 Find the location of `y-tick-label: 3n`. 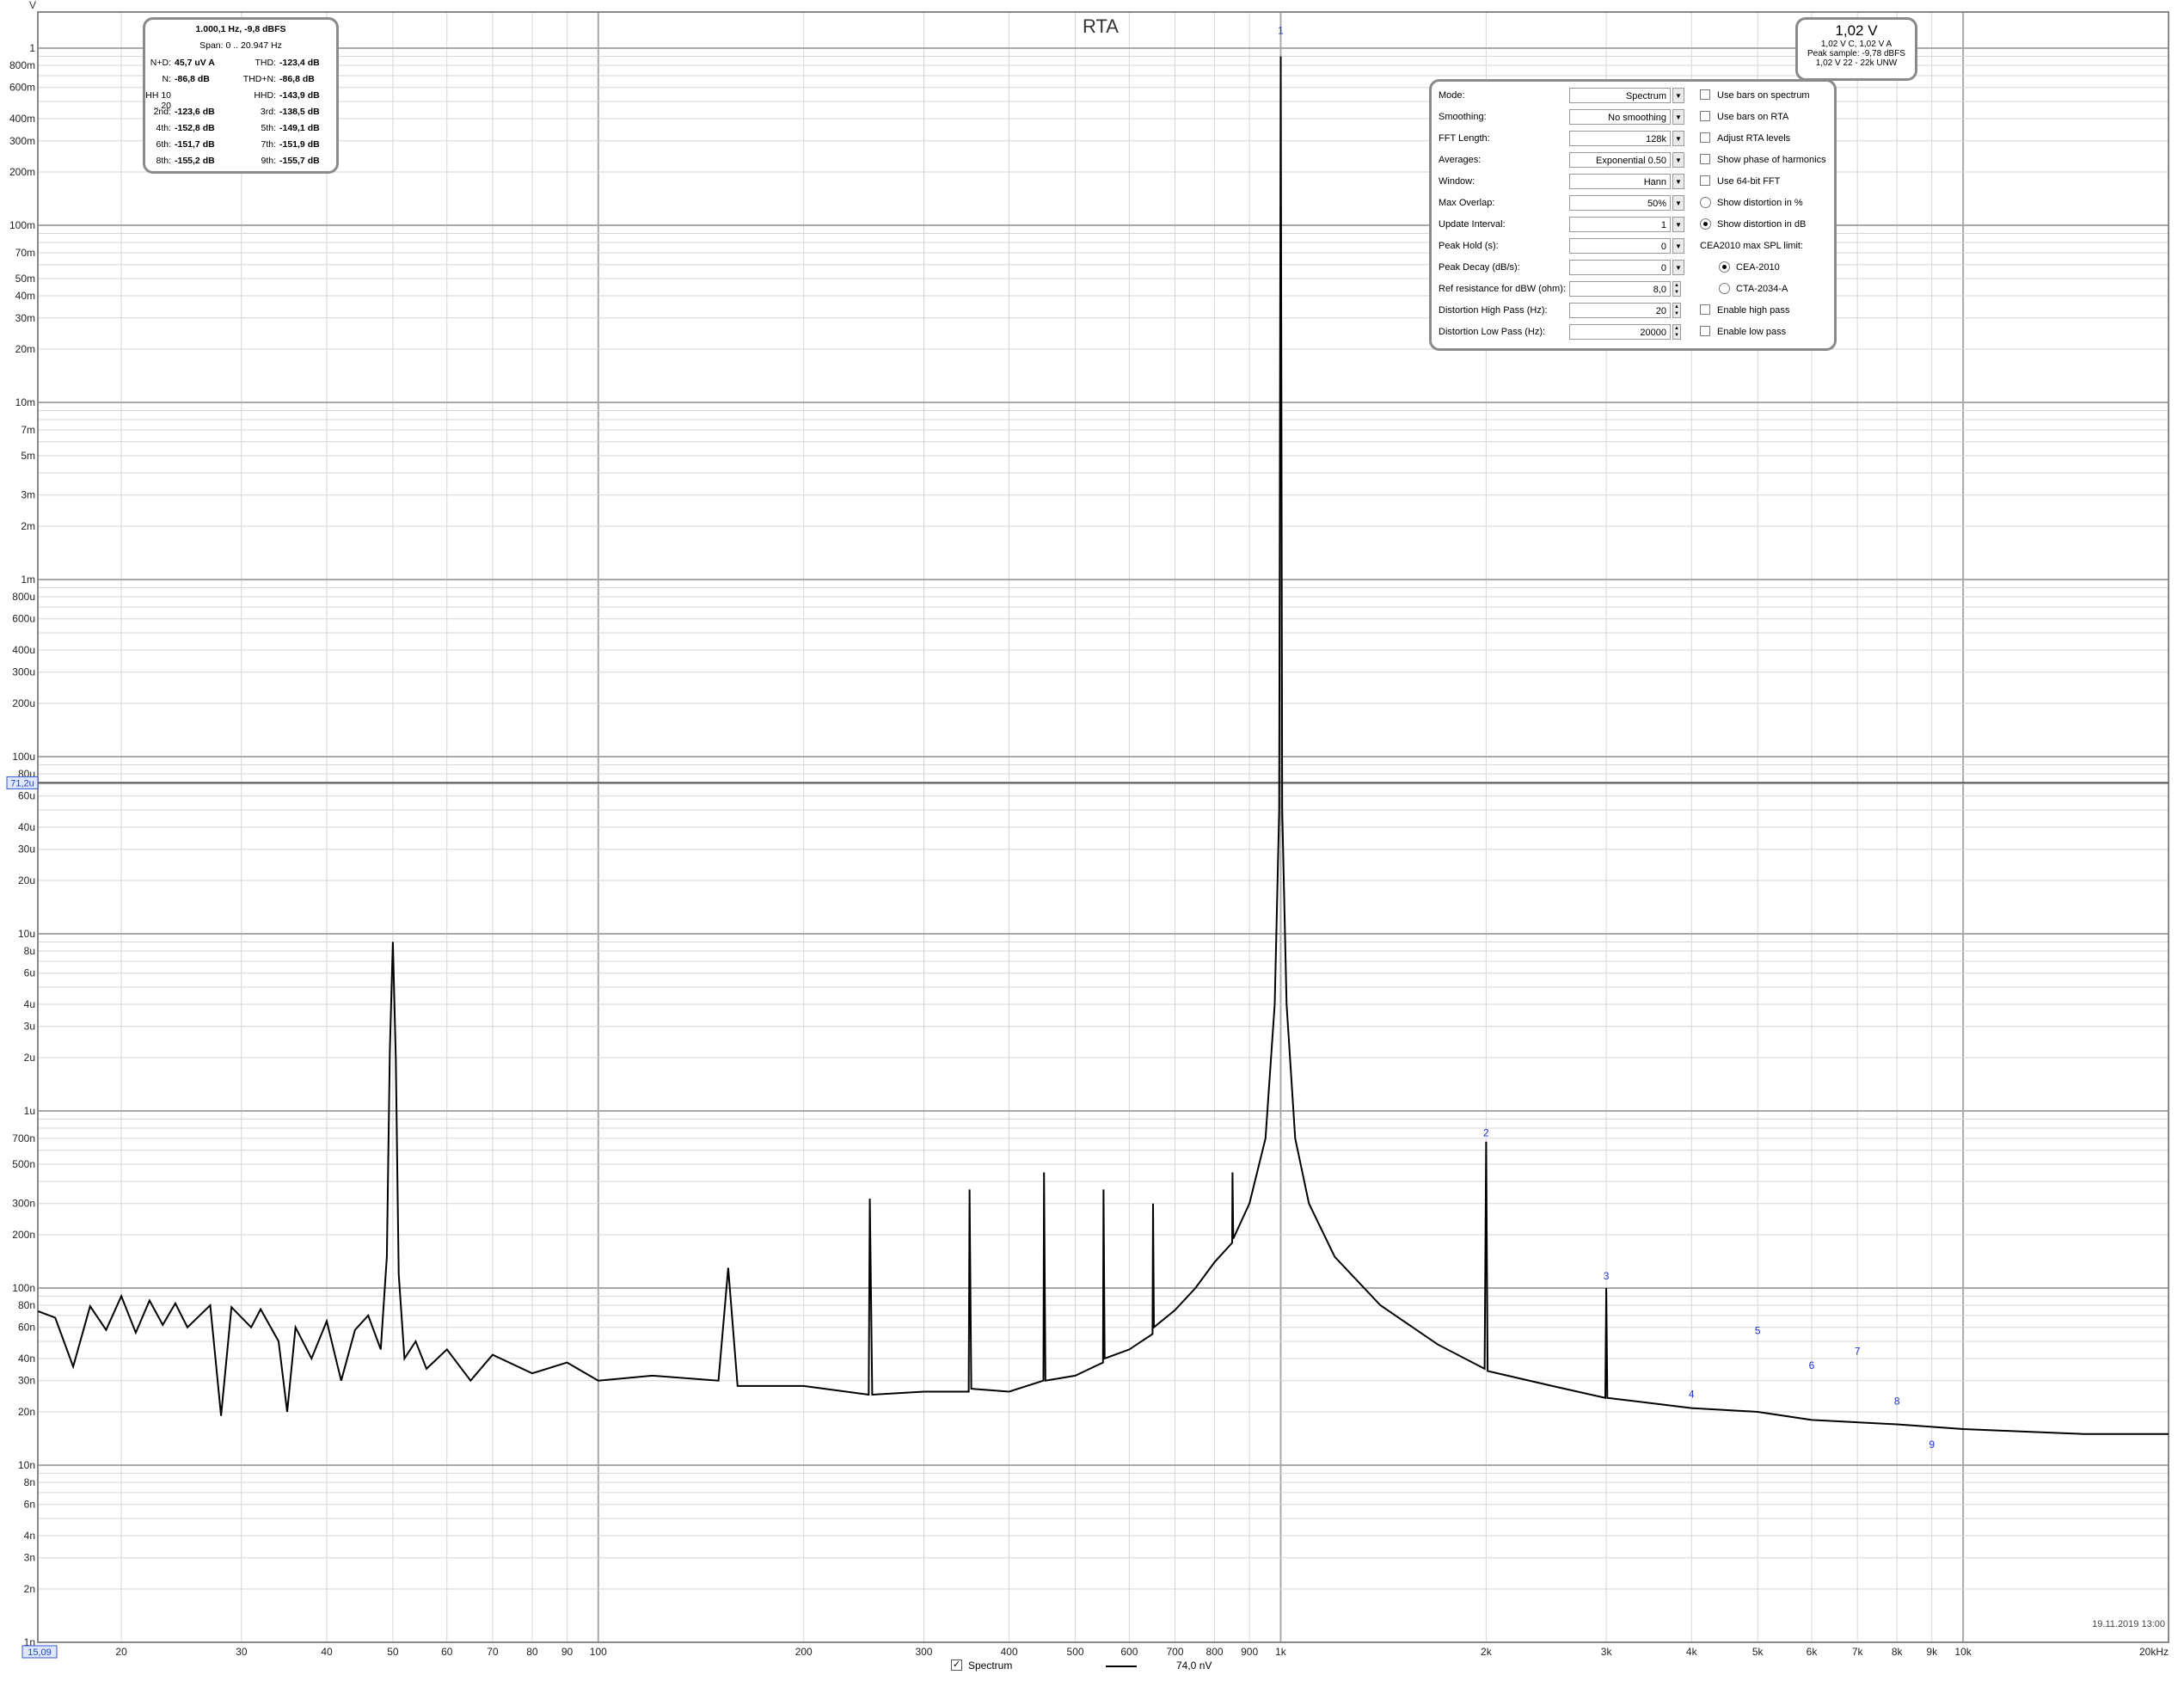

y-tick-label: 3n is located at coordinates (29, 1558).